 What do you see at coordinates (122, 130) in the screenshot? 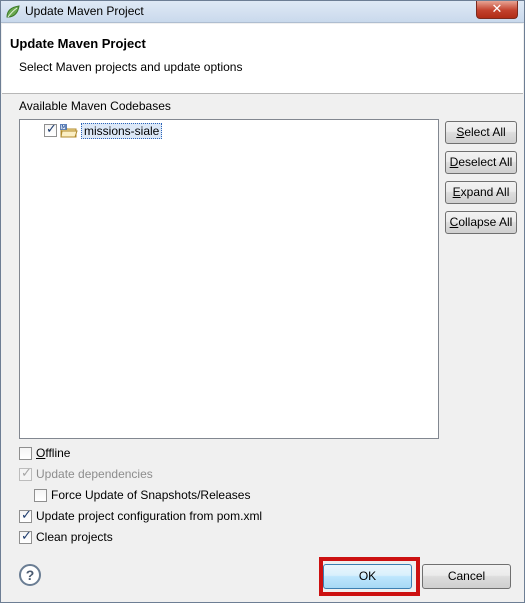
I see `project-label: missions-siale` at bounding box center [122, 130].